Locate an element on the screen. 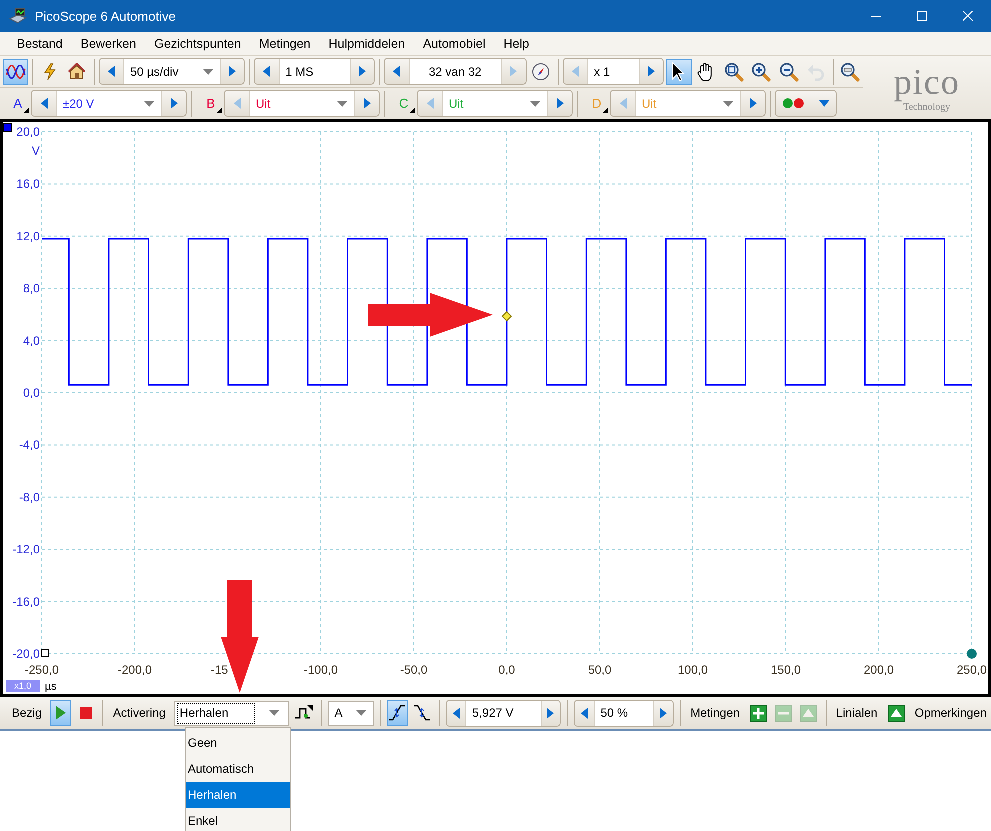 The height and width of the screenshot is (831, 991). menu-item: Hulpmiddelen is located at coordinates (367, 43).